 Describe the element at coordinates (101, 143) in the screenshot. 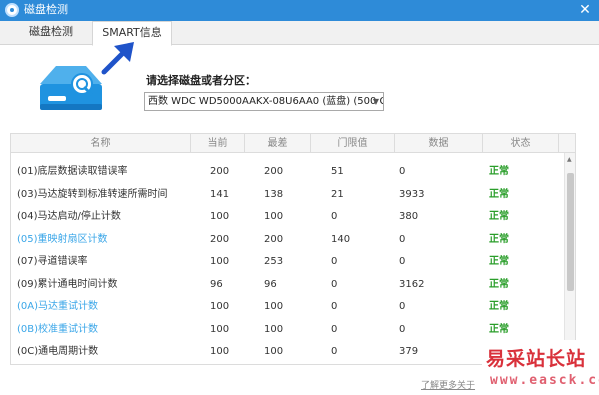

I see `column-header-name: 名称` at that location.